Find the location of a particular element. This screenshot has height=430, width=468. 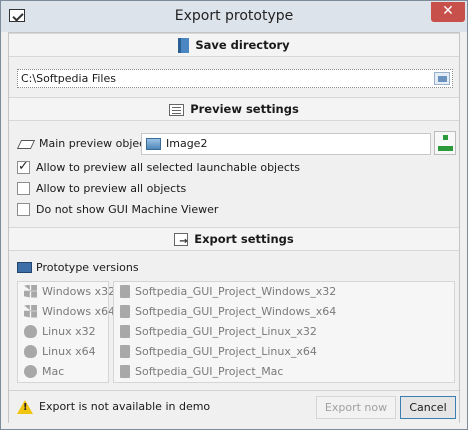

checkbox-label: Do not show GUI Machine Viewer is located at coordinates (127, 209).